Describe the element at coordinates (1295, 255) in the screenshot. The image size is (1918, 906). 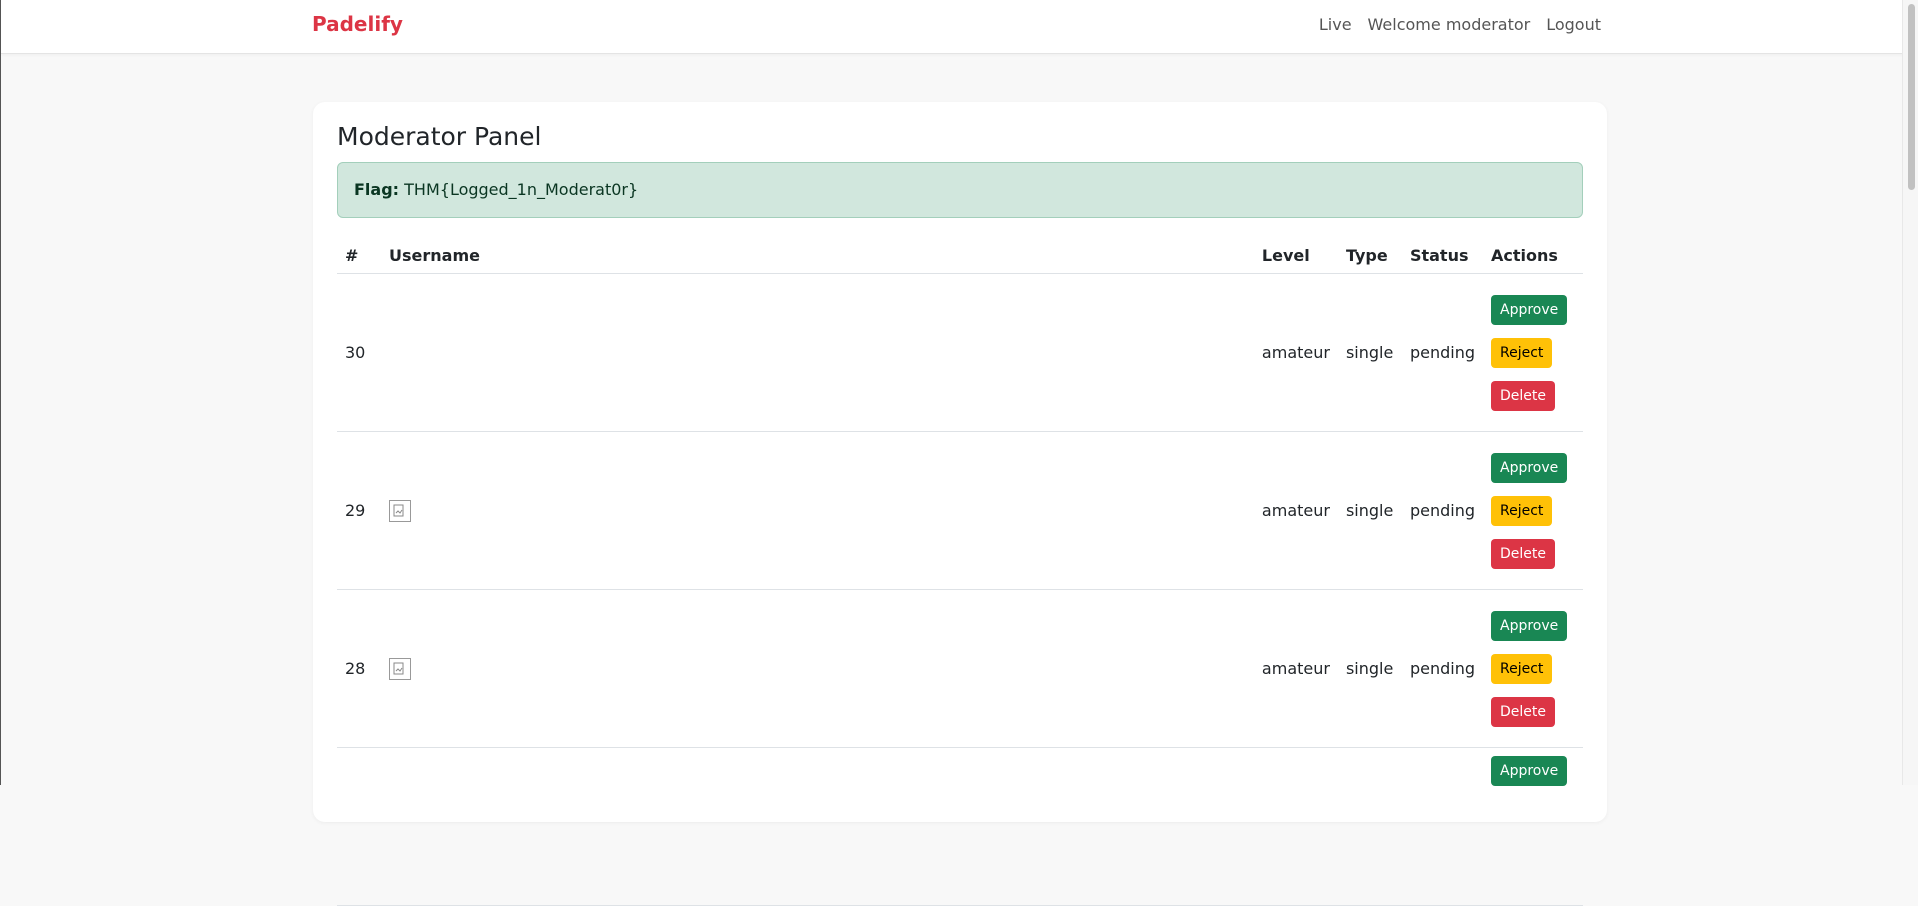
I see `header-level: Level` at that location.